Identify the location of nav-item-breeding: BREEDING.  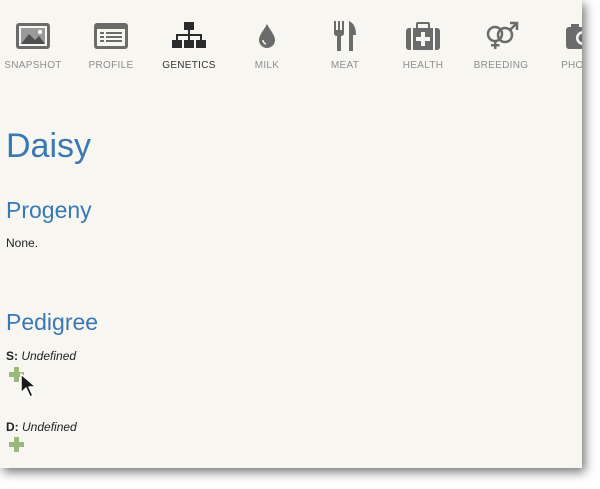
(501, 44).